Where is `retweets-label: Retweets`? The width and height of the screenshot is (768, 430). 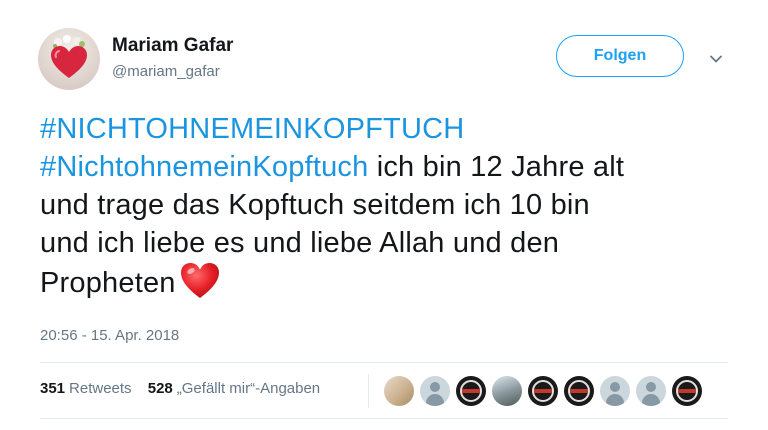 retweets-label: Retweets is located at coordinates (100, 388).